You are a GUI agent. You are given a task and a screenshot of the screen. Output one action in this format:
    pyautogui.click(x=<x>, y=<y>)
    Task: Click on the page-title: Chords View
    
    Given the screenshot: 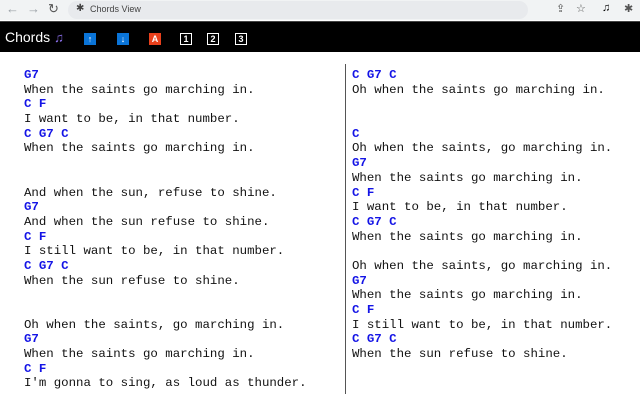 What is the action you would take?
    pyautogui.click(x=115, y=9)
    